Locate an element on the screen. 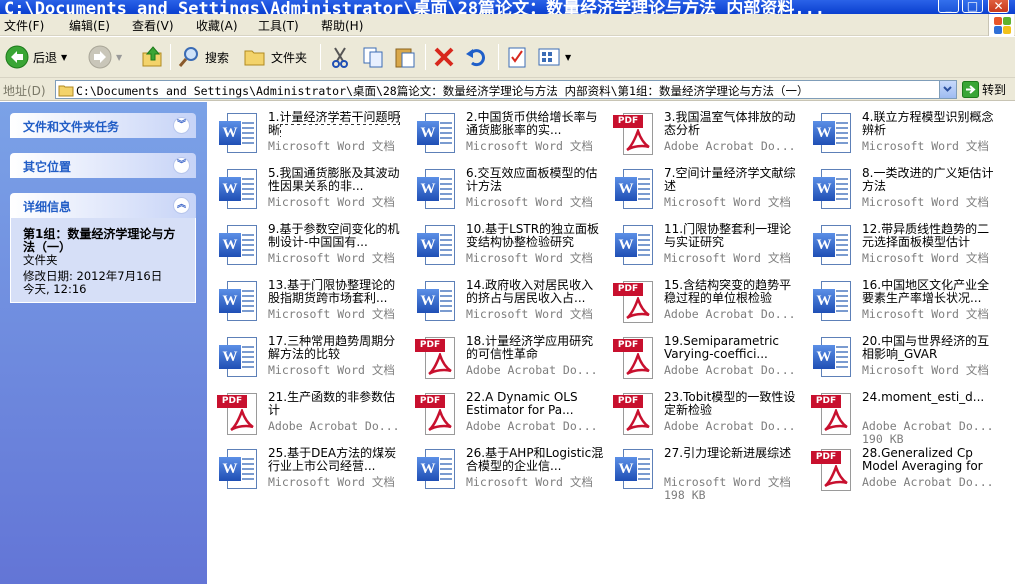 This screenshot has width=1015, height=584. undo-button is located at coordinates (476, 57).